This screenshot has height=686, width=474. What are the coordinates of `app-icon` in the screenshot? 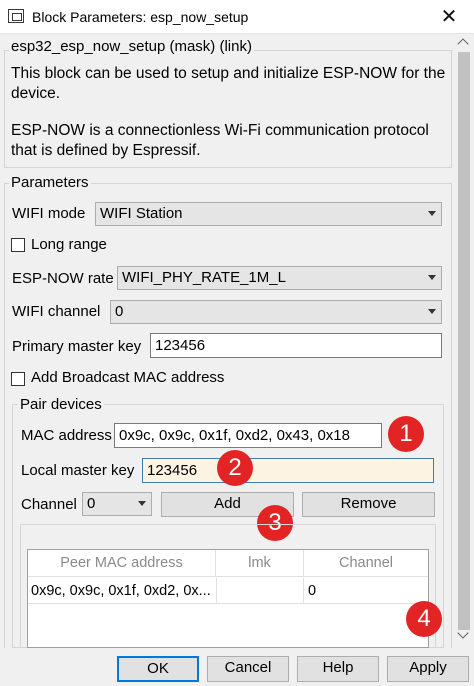 It's located at (16, 16).